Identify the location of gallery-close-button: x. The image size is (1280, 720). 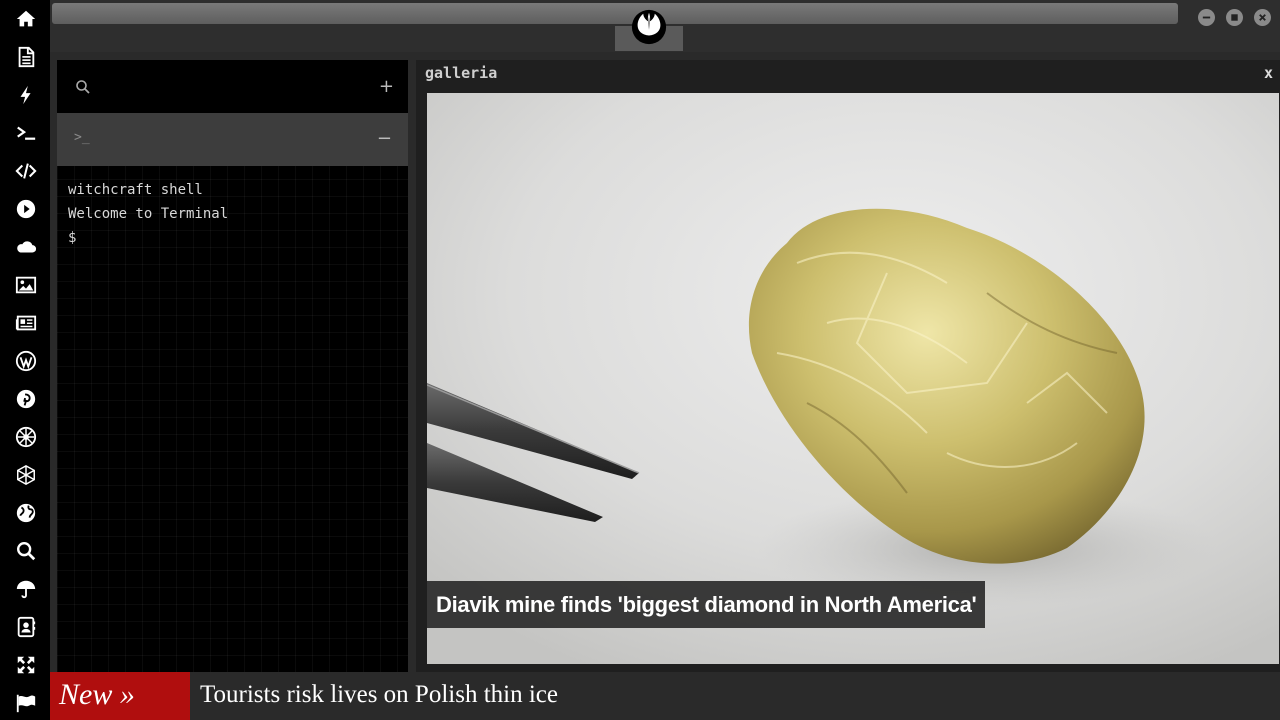
(1268, 73).